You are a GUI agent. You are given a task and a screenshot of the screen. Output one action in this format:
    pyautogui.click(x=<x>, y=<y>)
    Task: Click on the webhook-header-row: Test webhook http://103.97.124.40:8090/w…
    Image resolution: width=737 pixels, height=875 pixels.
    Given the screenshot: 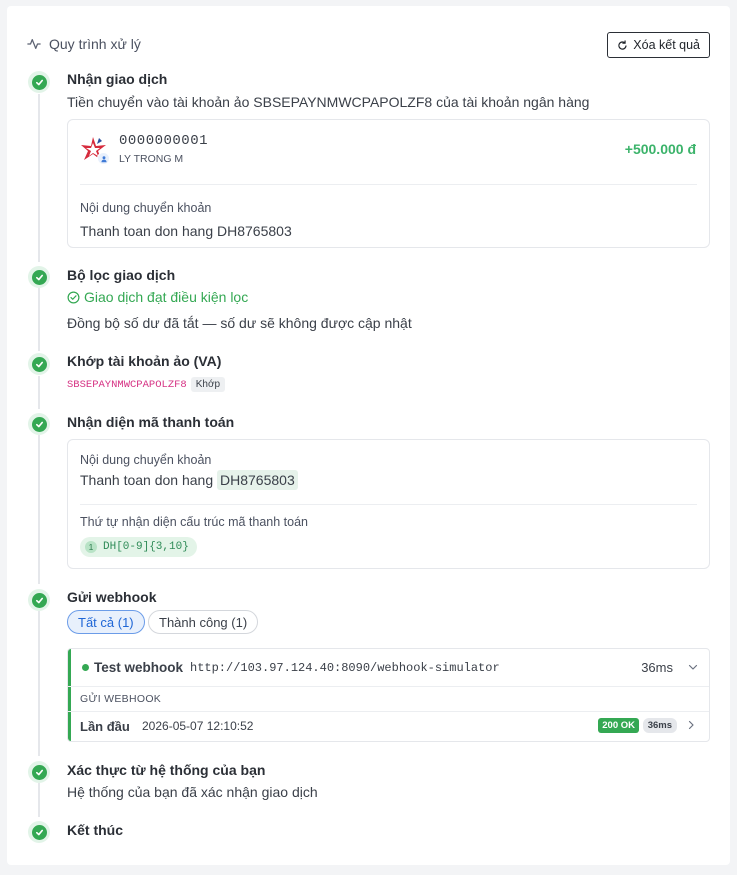 What is the action you would take?
    pyautogui.click(x=388, y=668)
    